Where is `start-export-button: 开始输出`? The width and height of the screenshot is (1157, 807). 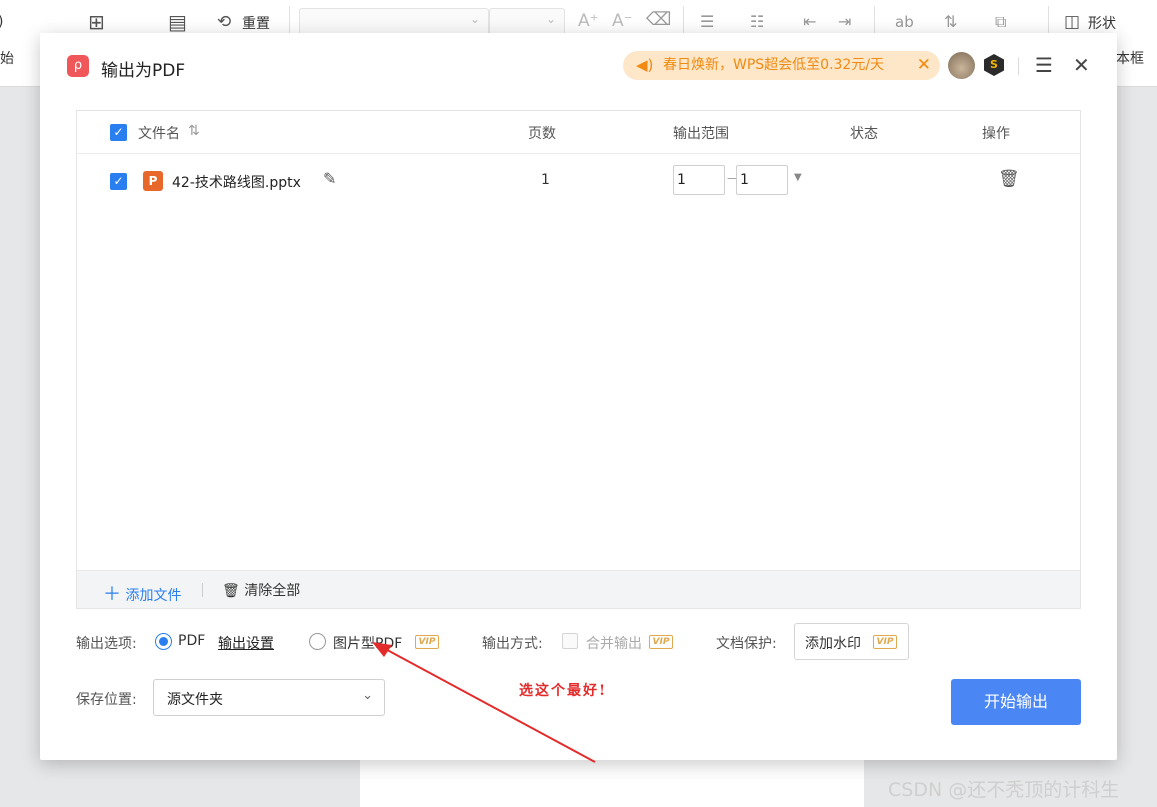
start-export-button: 开始输出 is located at coordinates (1016, 702).